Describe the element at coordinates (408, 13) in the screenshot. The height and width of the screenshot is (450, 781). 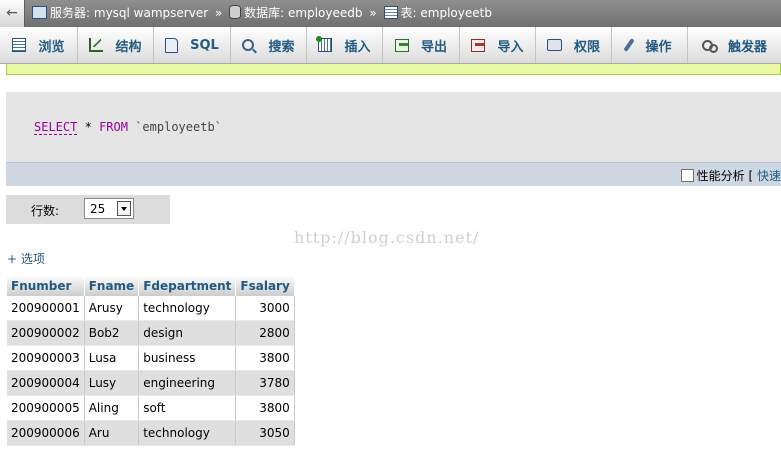
I see `breadcrumb-table-label: 表:` at that location.